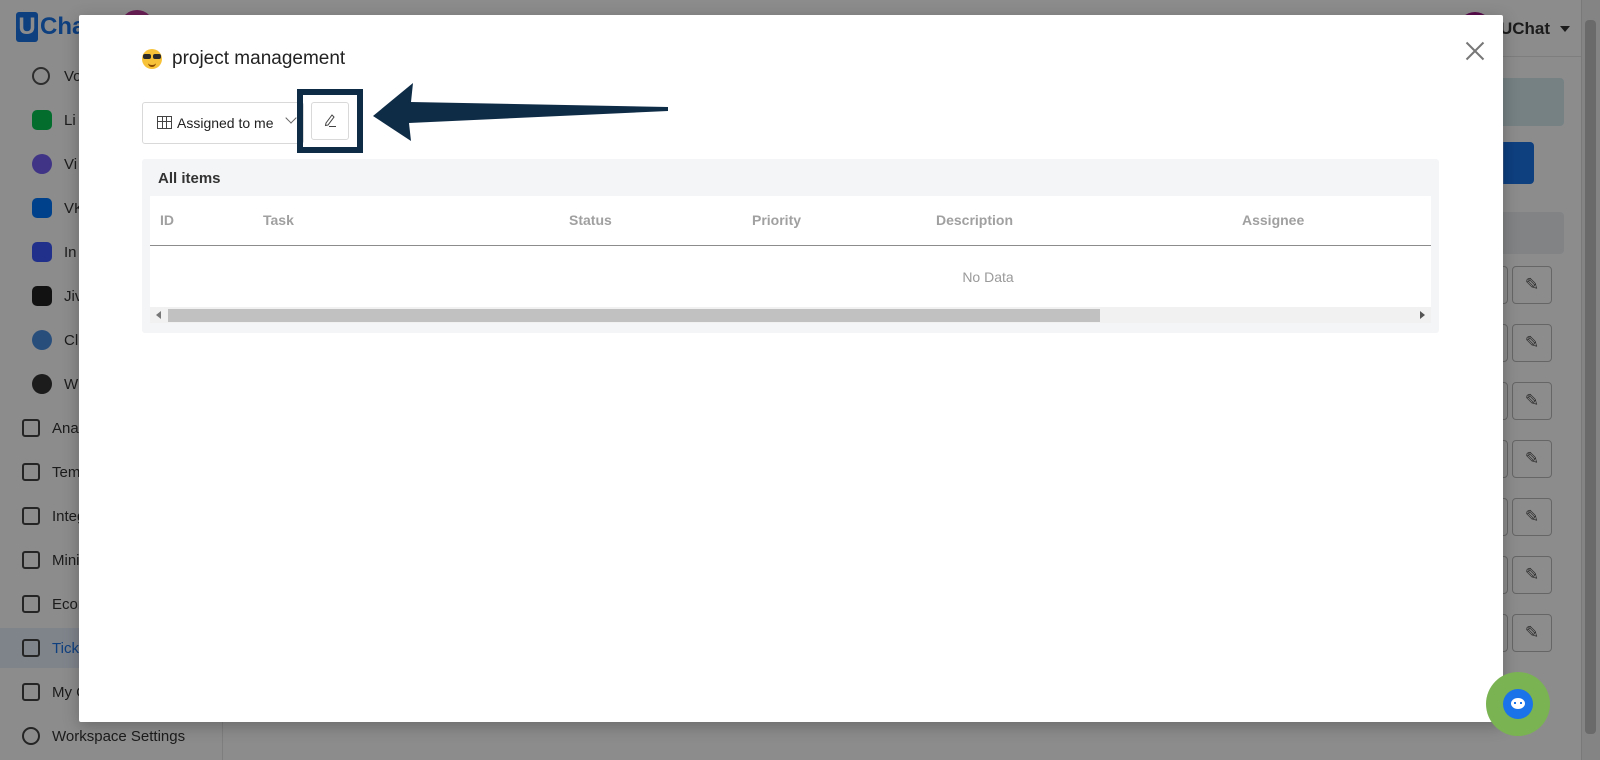 This screenshot has height=760, width=1600. Describe the element at coordinates (988, 277) in the screenshot. I see `empty-state-text: No Data` at that location.